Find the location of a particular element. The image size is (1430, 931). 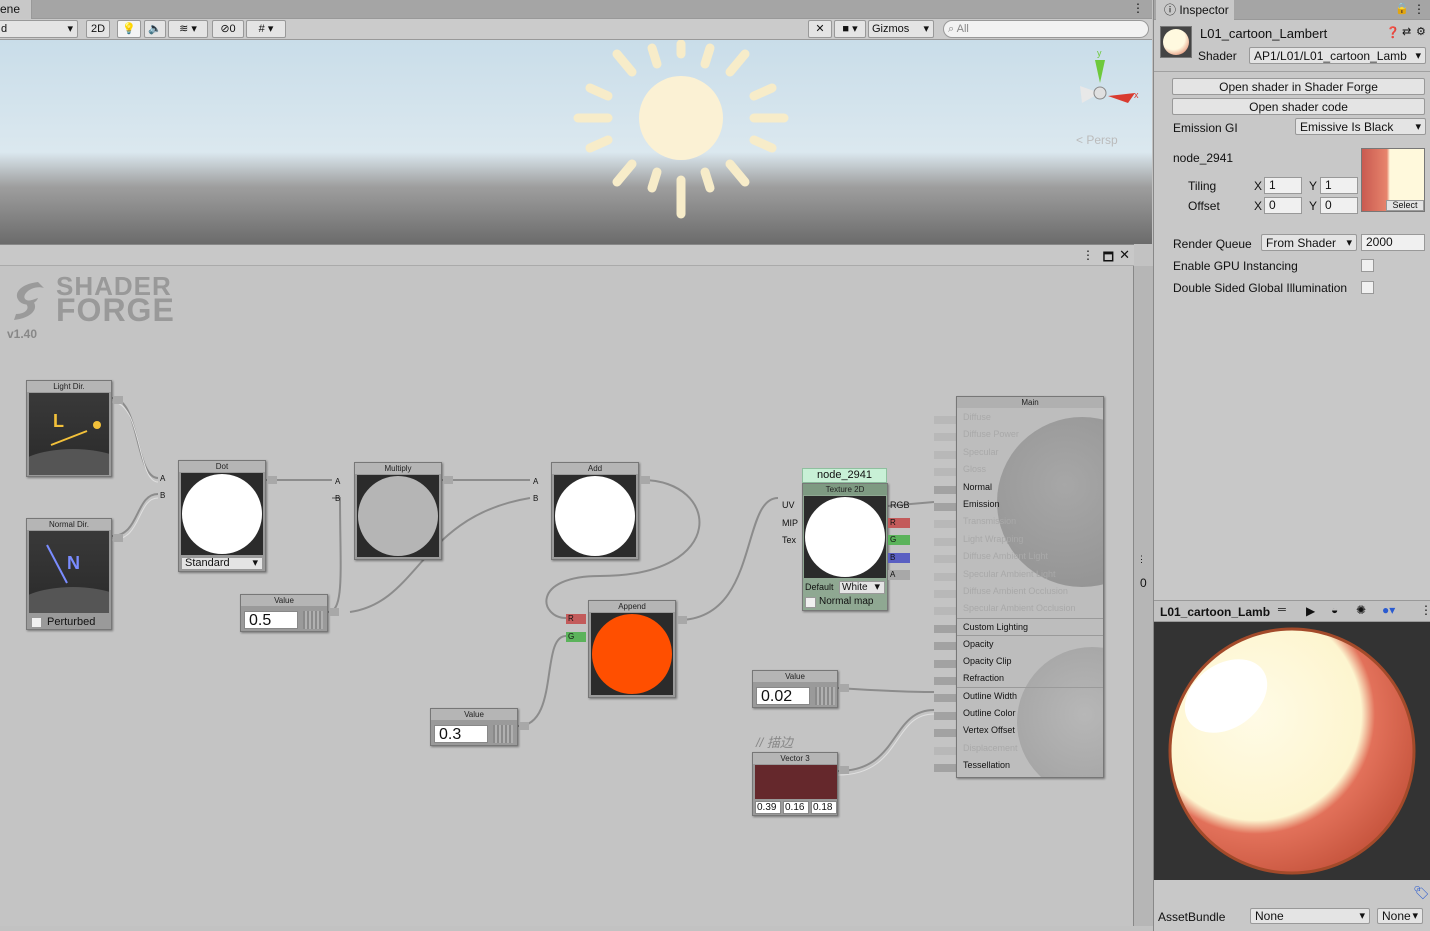

effects-dropdown: ≋ ▾ is located at coordinates (188, 29).